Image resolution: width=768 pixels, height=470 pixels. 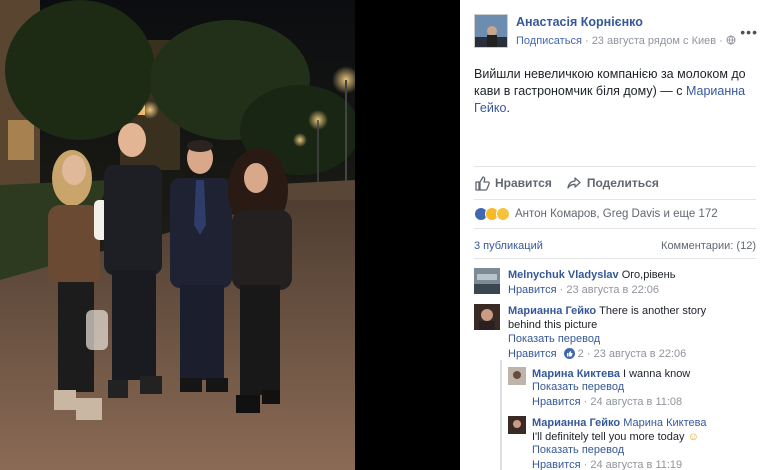 I want to click on comment-meta: Нравится 2 · 23 августа в 22:06, so click(x=597, y=354).